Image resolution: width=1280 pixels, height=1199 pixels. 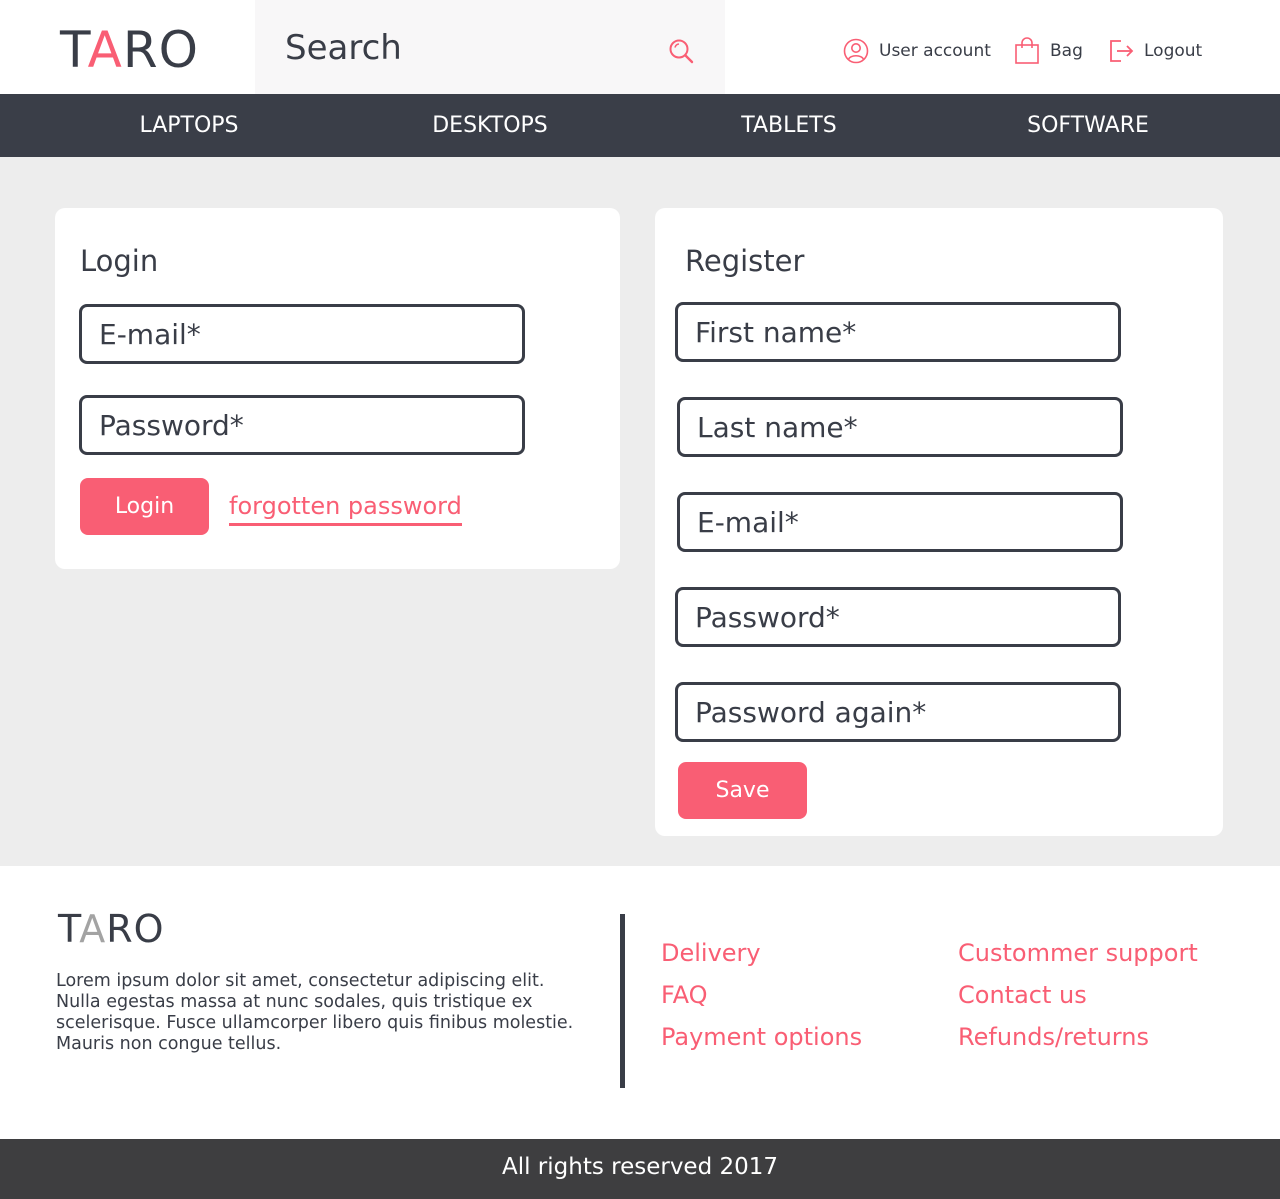 I want to click on shopping-bag-icon, so click(x=1027, y=50).